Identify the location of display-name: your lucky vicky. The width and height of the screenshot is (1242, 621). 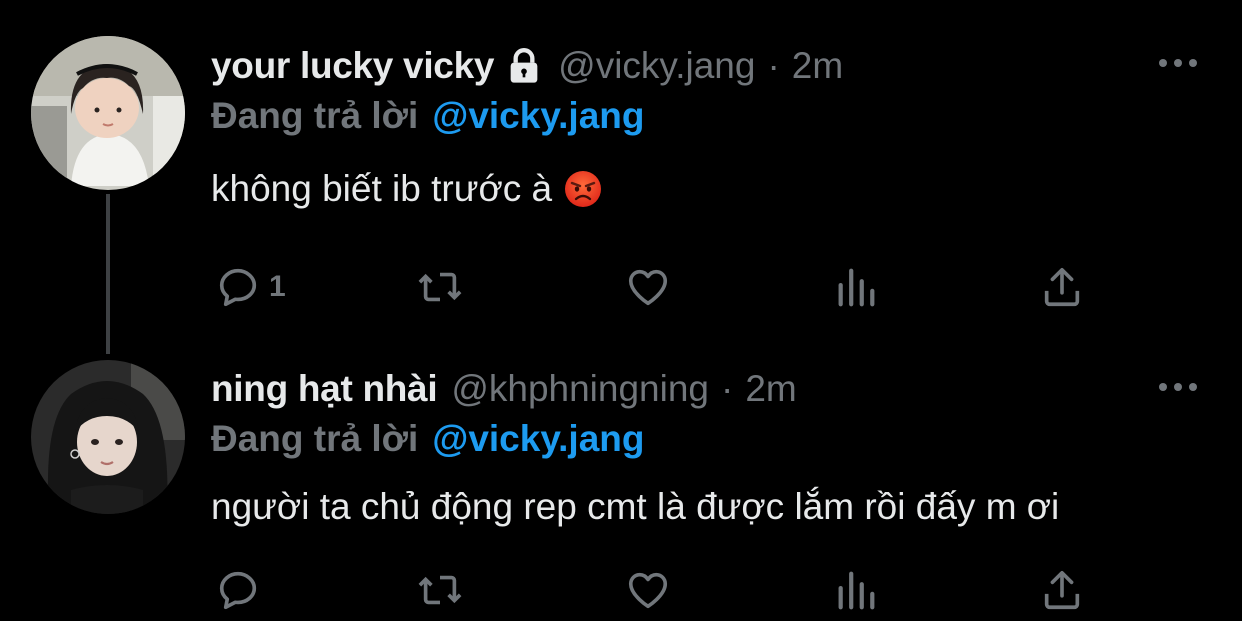
(352, 66).